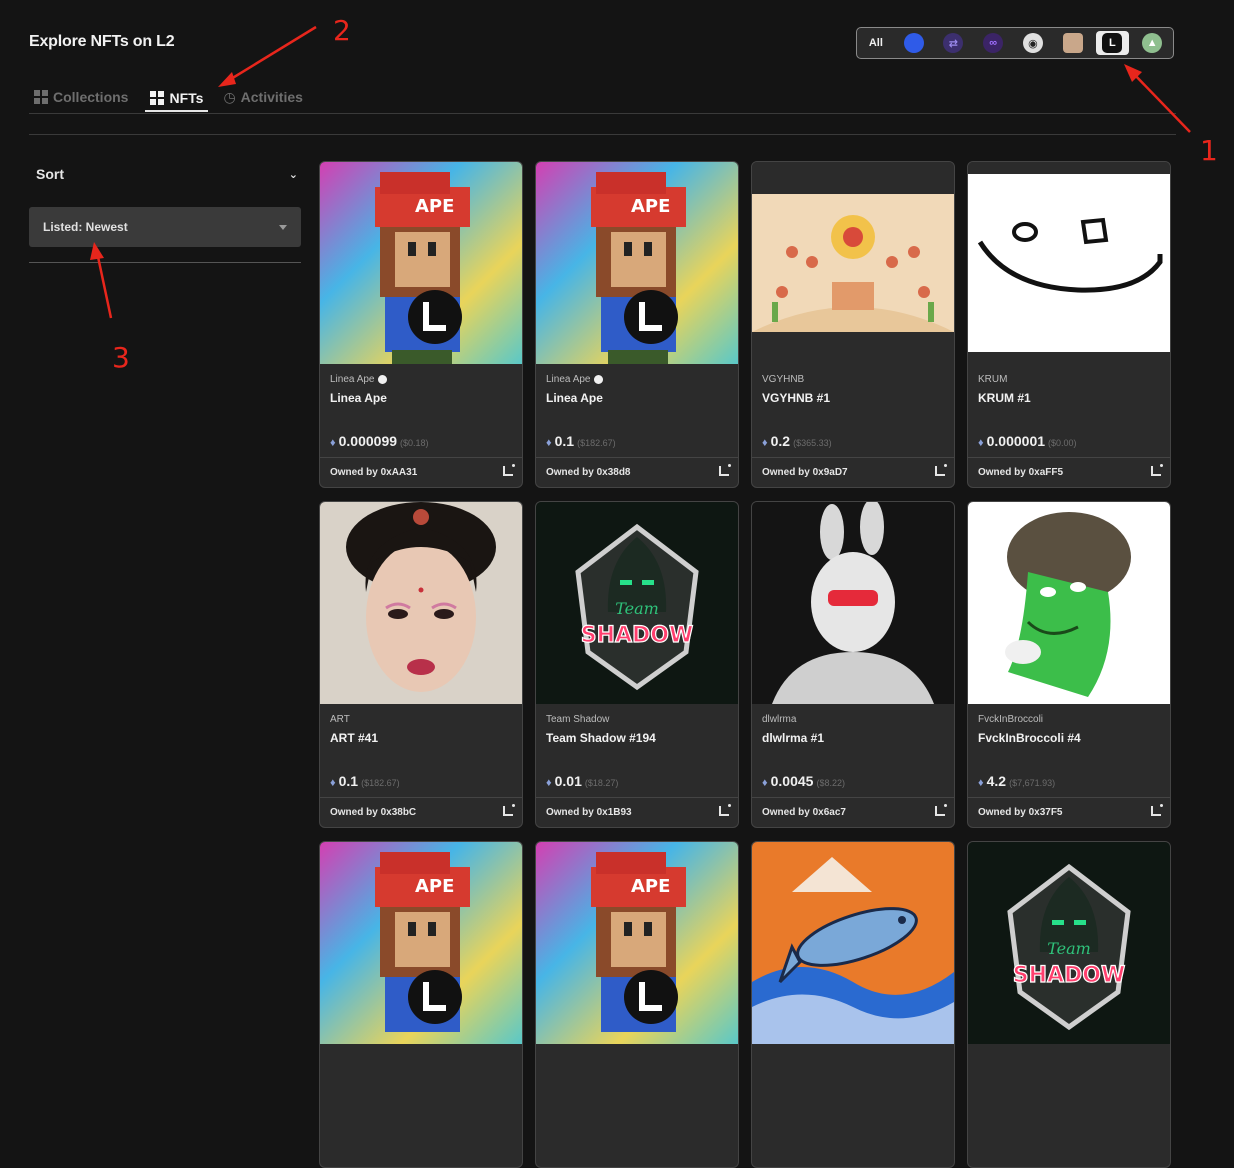 The height and width of the screenshot is (1168, 1234). What do you see at coordinates (121, 357) in the screenshot?
I see `annotation-label-3: 3` at bounding box center [121, 357].